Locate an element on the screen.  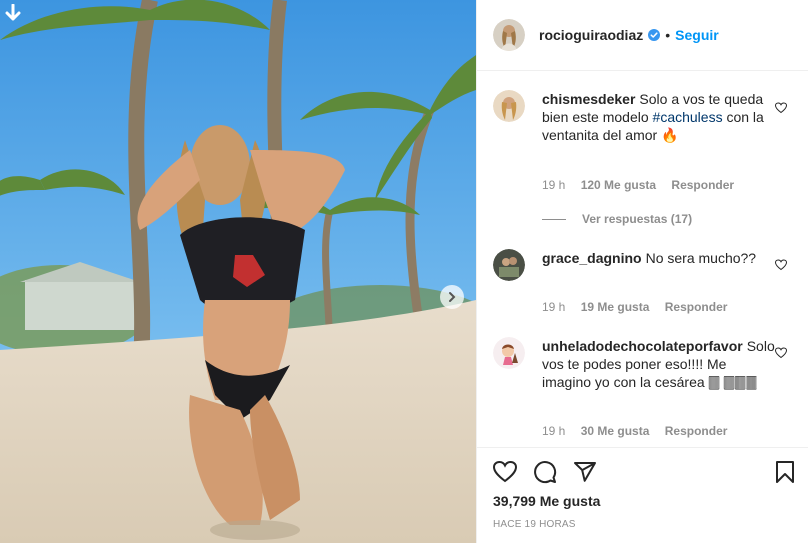
comment-meta: 19 h 19 Me gusta Responder is located at coordinates (640, 307).